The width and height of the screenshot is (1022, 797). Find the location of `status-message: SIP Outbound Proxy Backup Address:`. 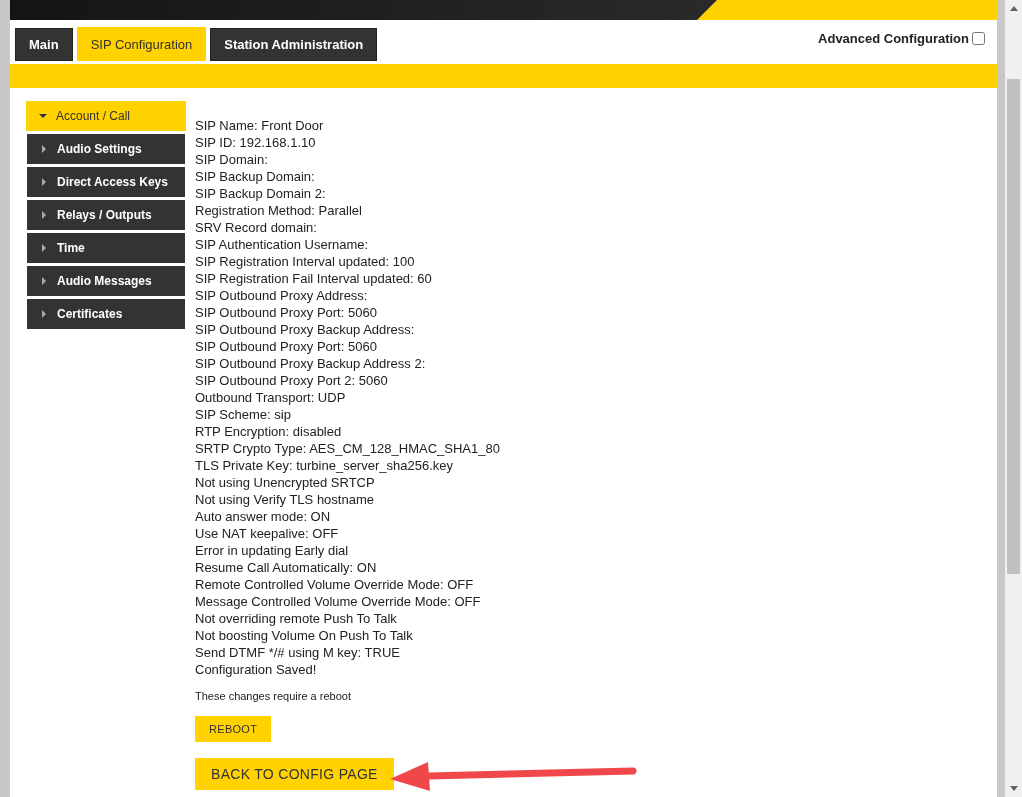

status-message: SIP Outbound Proxy Backup Address: is located at coordinates (305, 329).